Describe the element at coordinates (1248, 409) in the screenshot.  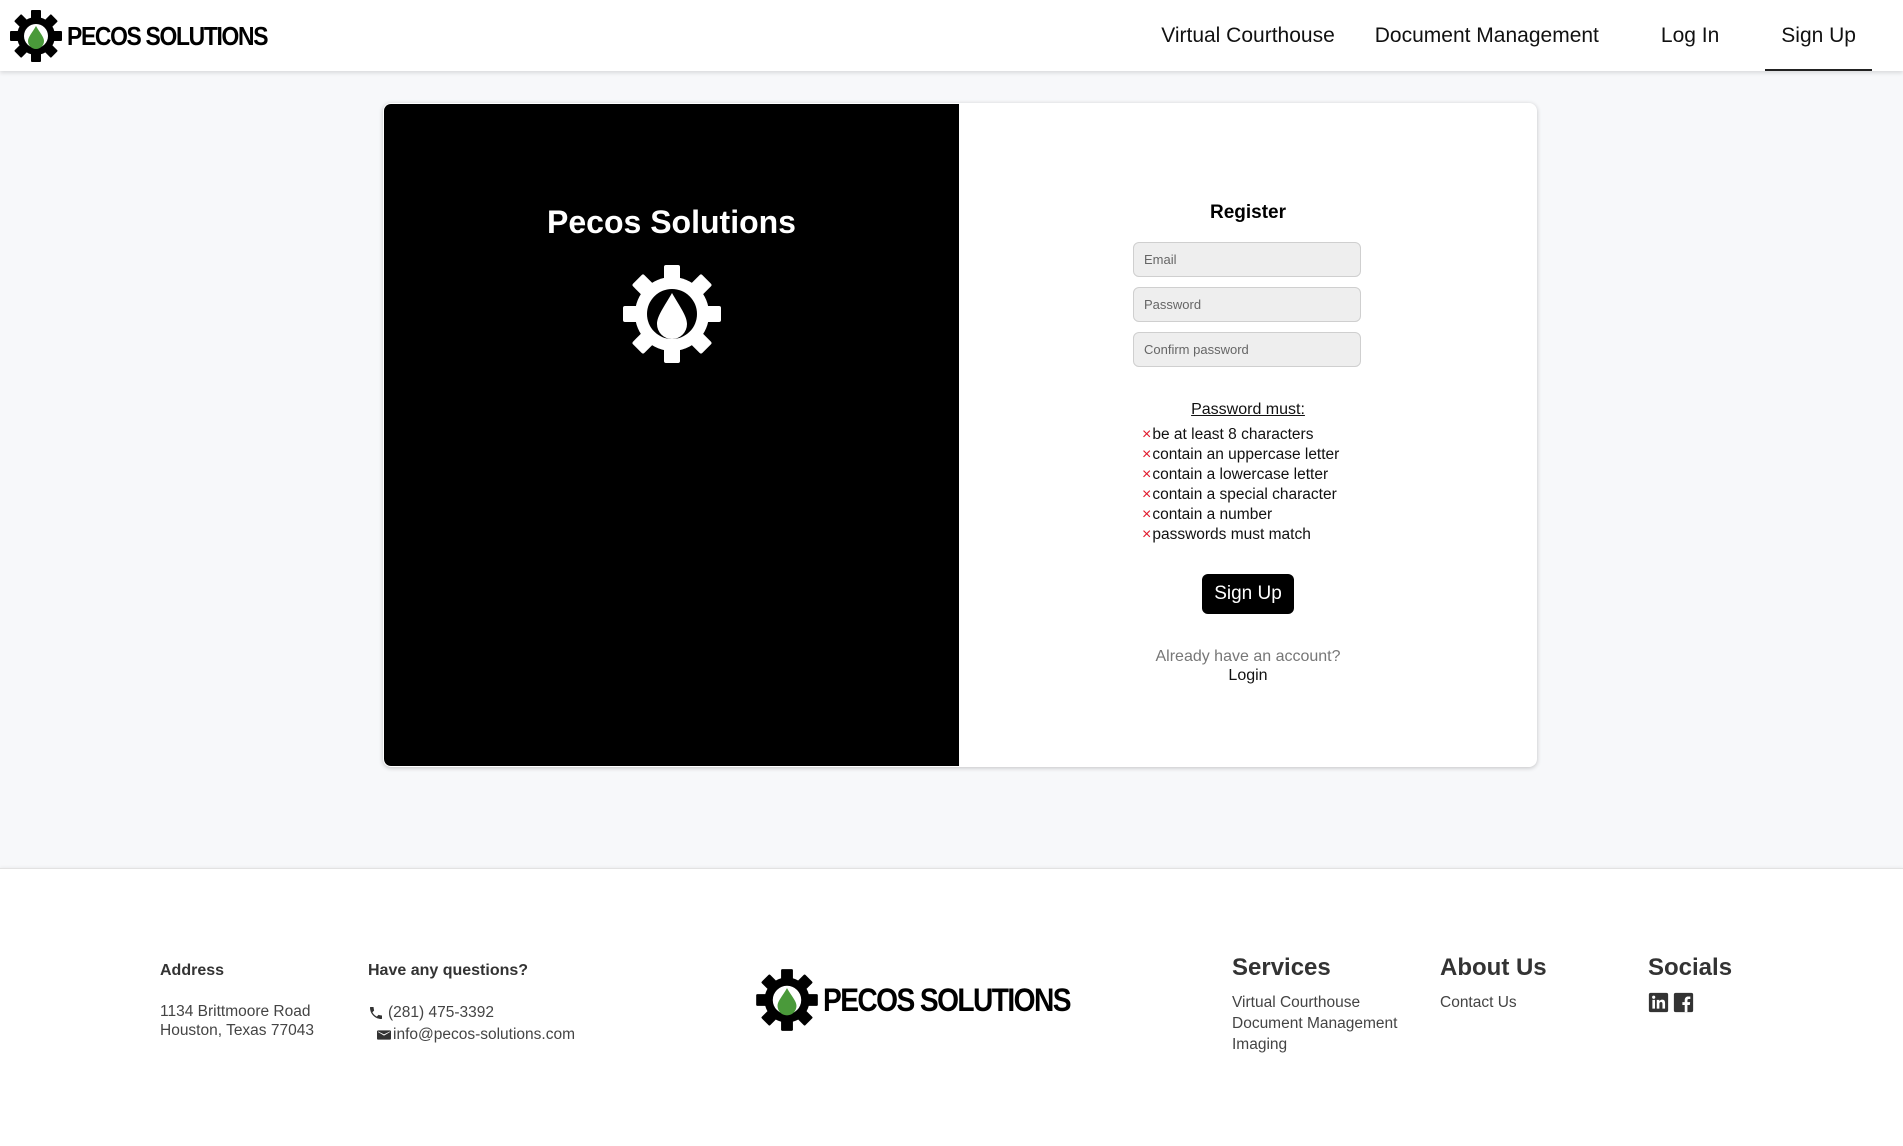
I see `password-rules-title: Password must:` at that location.